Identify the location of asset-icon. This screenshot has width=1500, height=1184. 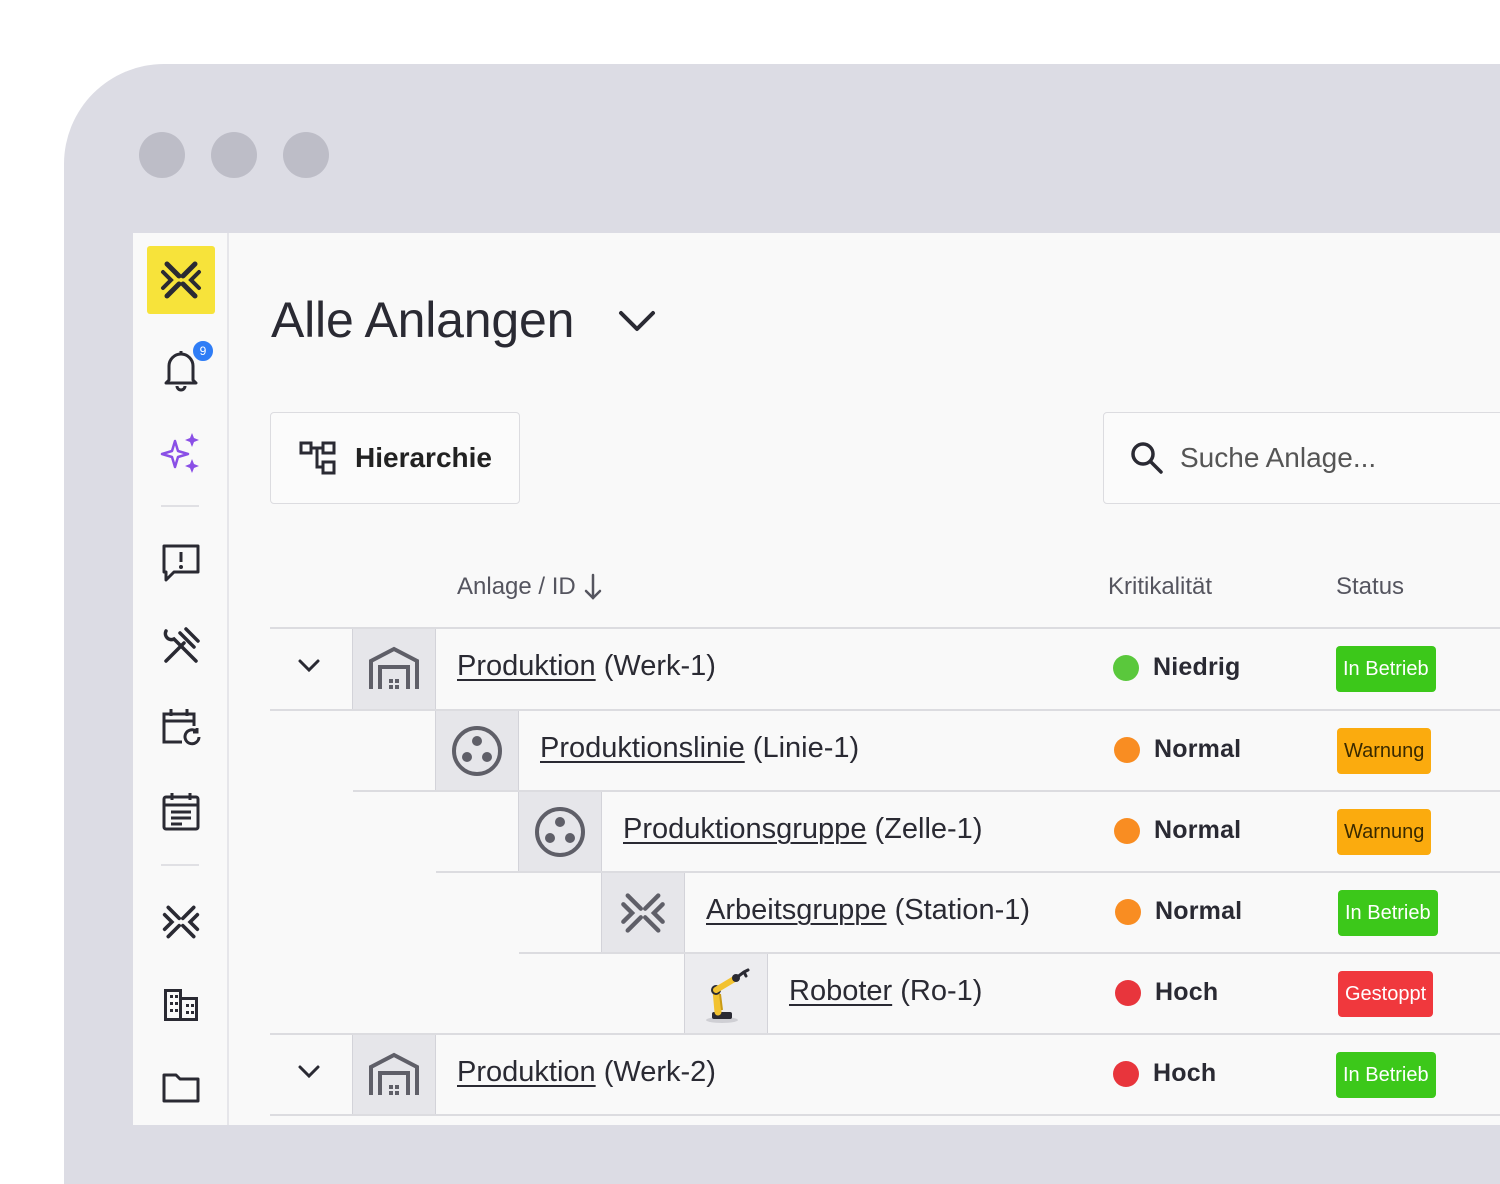
(181, 922).